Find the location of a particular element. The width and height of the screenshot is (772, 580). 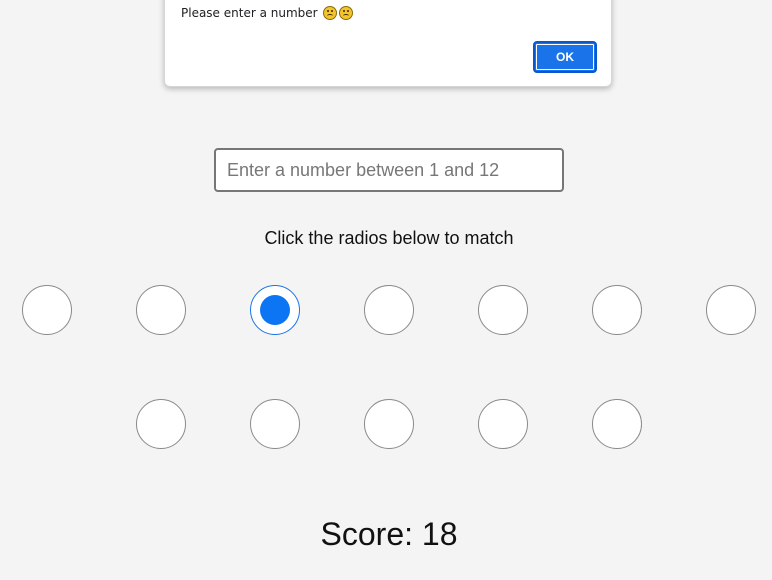

instructions-text: Click the radios below to match is located at coordinates (389, 238).